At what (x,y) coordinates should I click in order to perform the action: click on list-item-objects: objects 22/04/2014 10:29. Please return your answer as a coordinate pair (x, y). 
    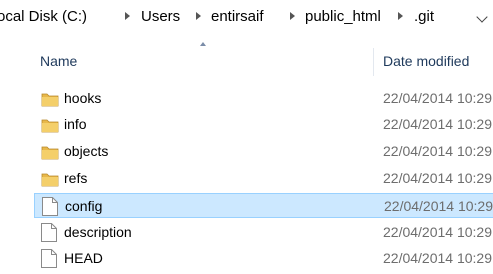
    Looking at the image, I should click on (263, 151).